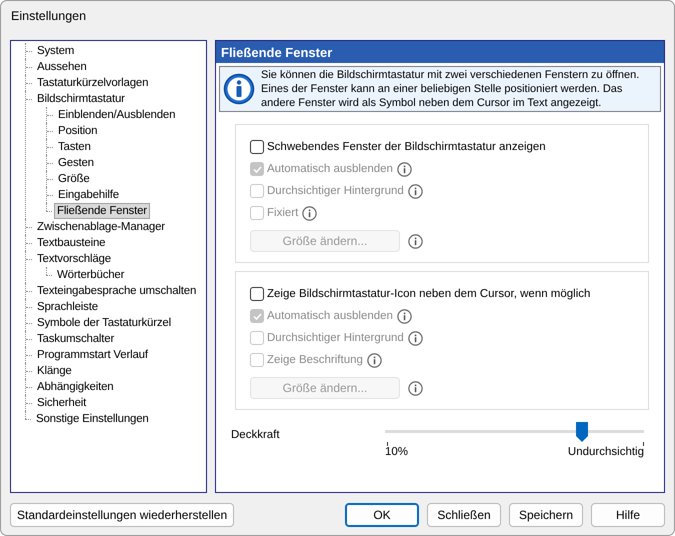  I want to click on min-label: 10%, so click(396, 452).